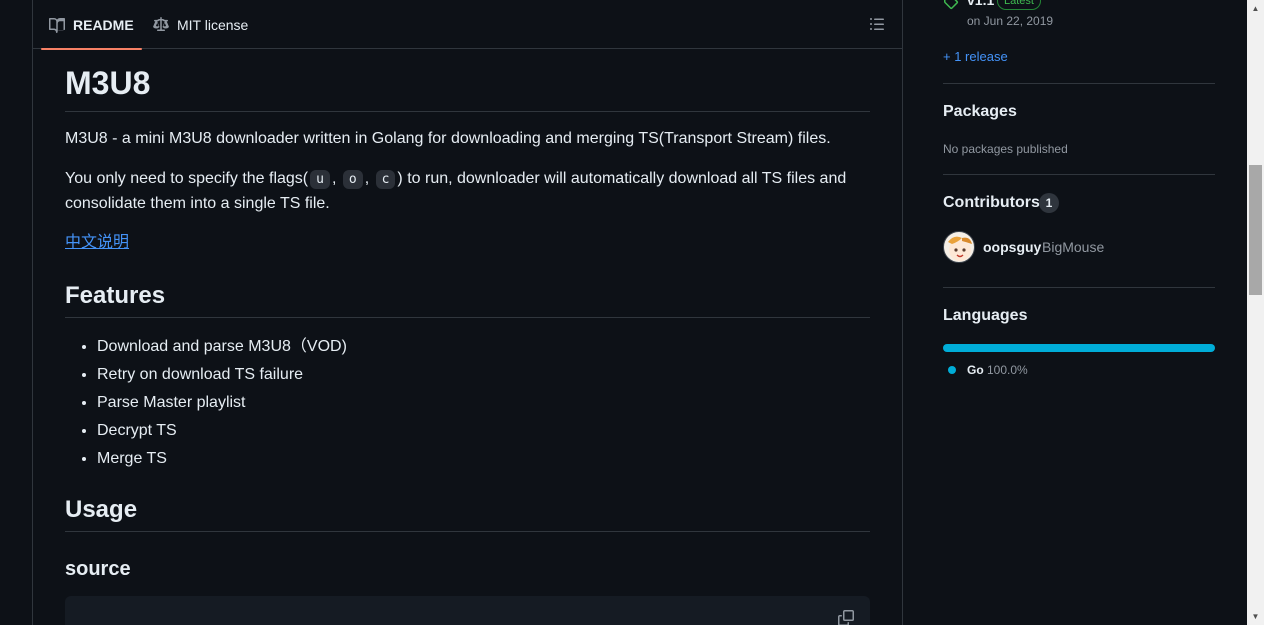 The height and width of the screenshot is (625, 1264). What do you see at coordinates (467, 513) in the screenshot?
I see `usage-heading: Usage` at bounding box center [467, 513].